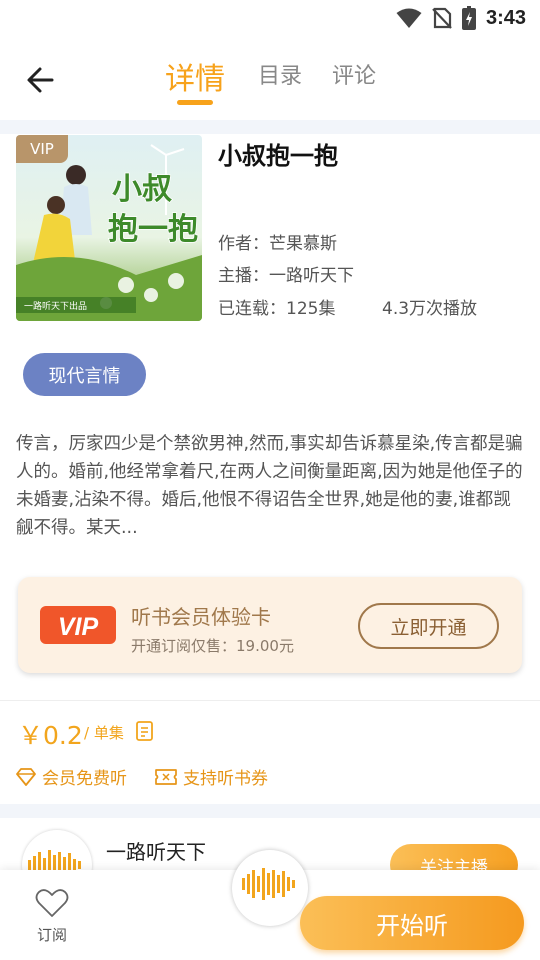  What do you see at coordinates (42, 149) in the screenshot?
I see `vip-badge: VIP` at bounding box center [42, 149].